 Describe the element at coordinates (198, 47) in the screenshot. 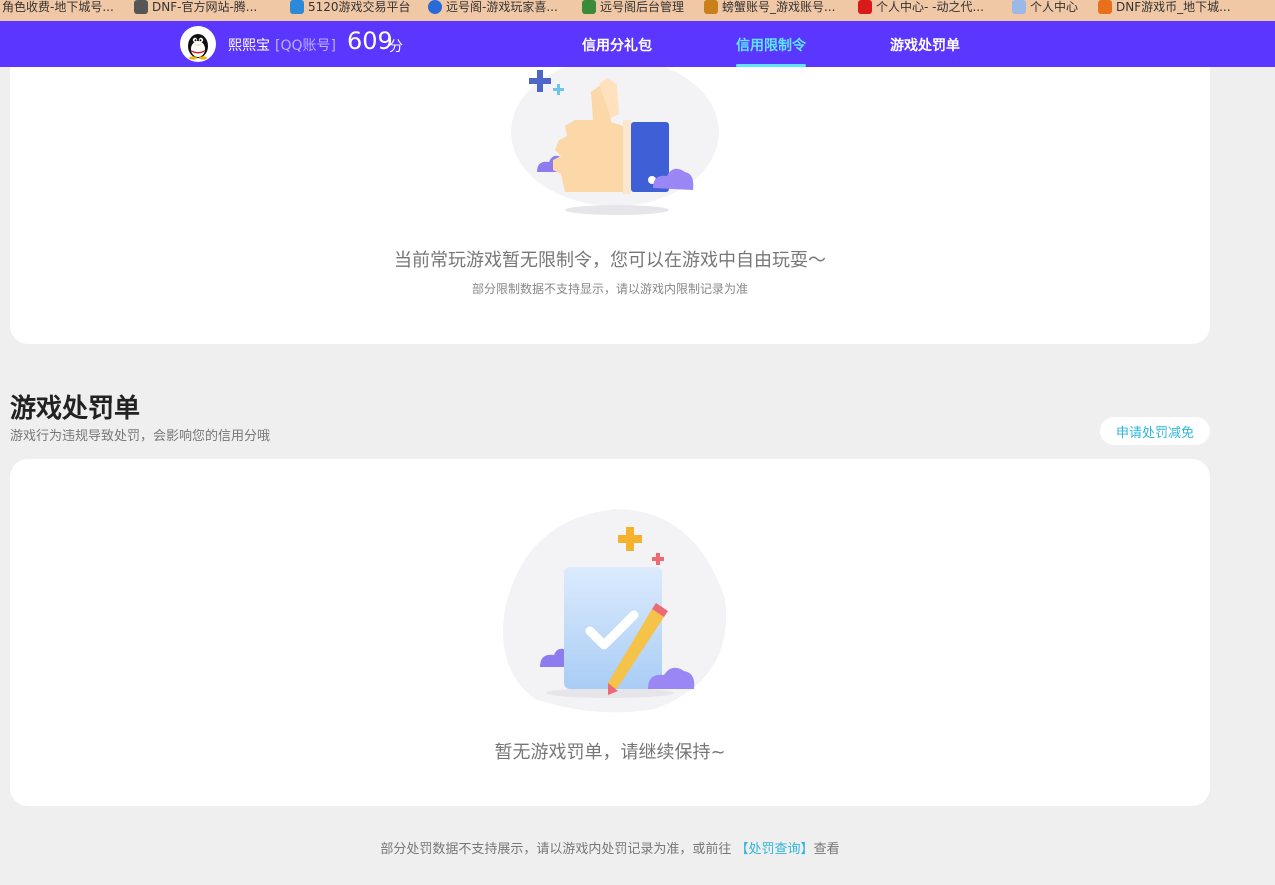

I see `qq-penguin-icon` at that location.